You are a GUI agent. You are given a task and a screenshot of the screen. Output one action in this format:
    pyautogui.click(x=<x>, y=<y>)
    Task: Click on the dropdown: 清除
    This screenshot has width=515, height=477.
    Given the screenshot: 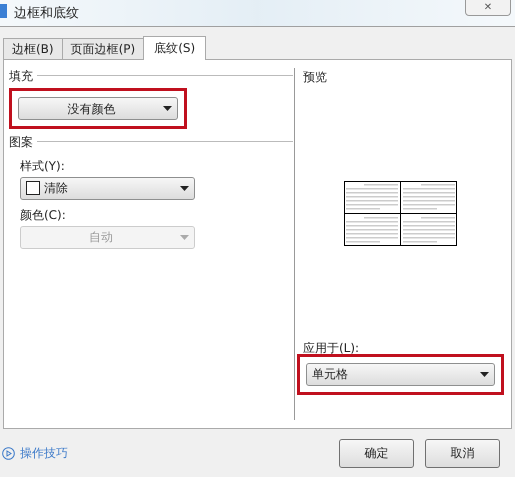 What is the action you would take?
    pyautogui.click(x=107, y=188)
    